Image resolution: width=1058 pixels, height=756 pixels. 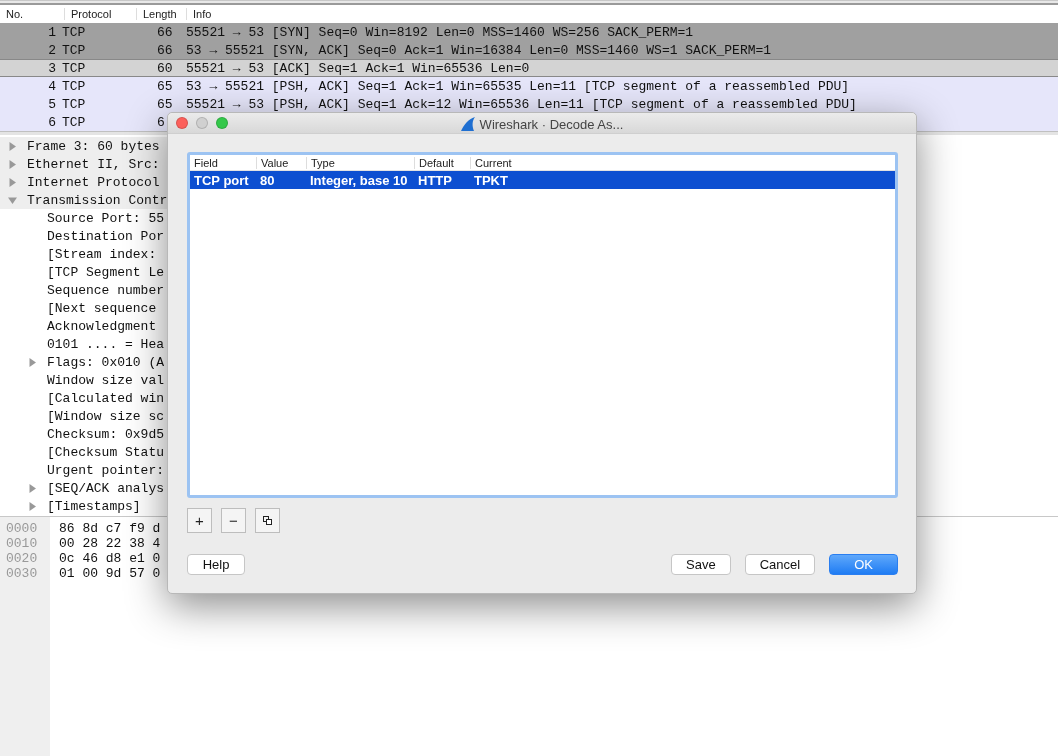 I want to click on table-cell-text: 4, so click(x=52, y=86).